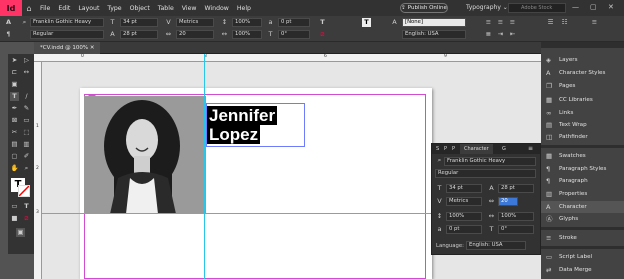  Describe the element at coordinates (29, 8) in the screenshot. I see `home-icon: ⌂` at that location.